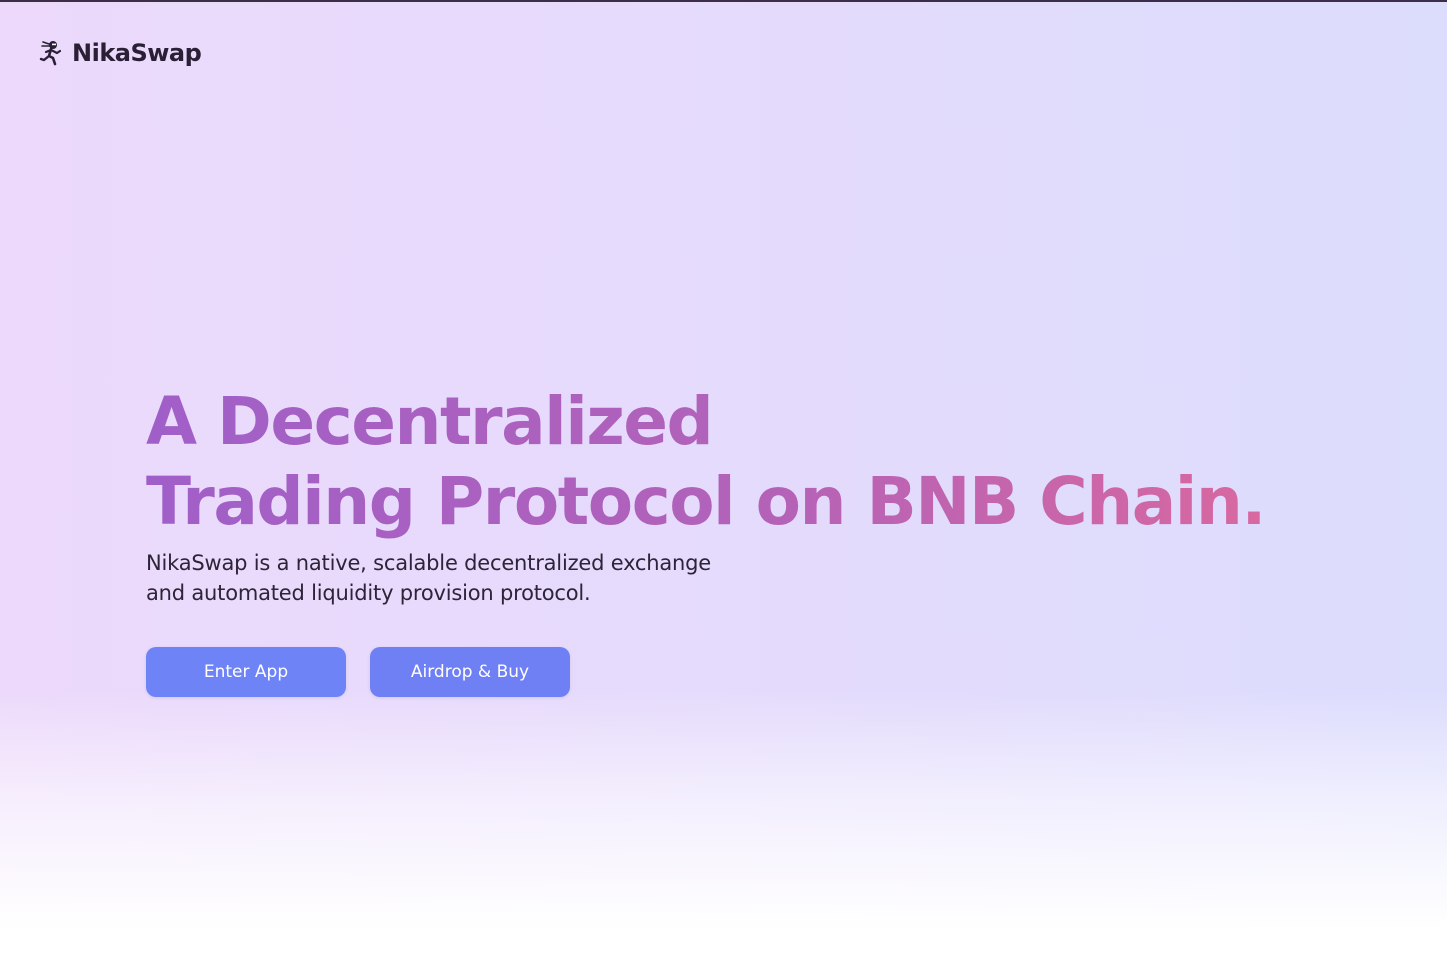  I want to click on brand-name: NikaSwap, so click(137, 53).